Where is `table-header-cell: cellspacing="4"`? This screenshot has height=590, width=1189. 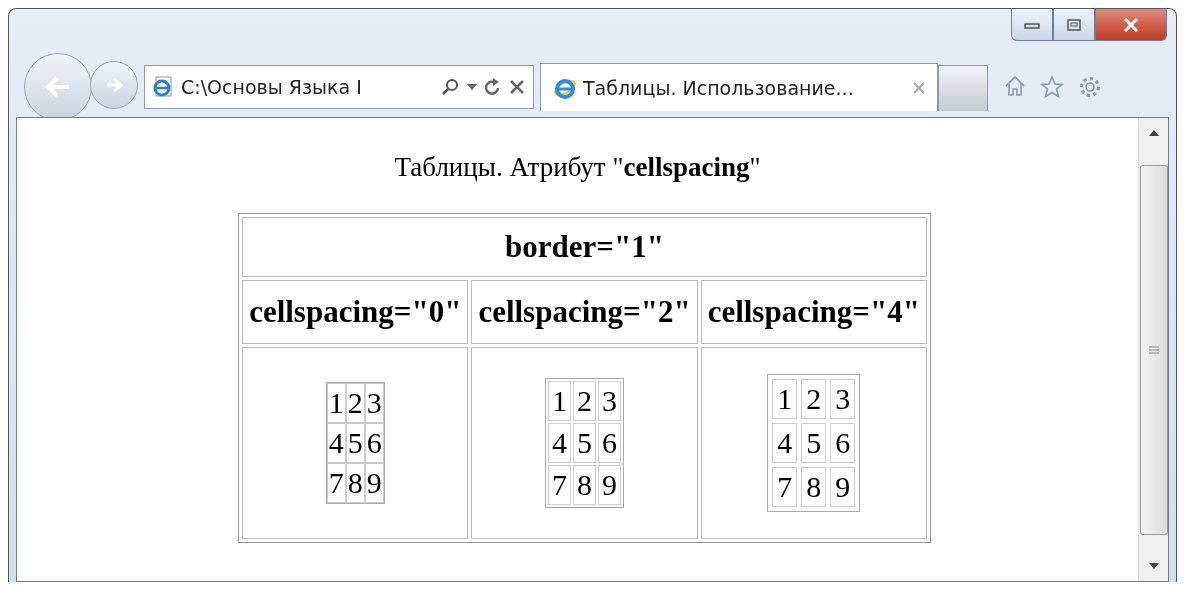 table-header-cell: cellspacing="4" is located at coordinates (813, 312).